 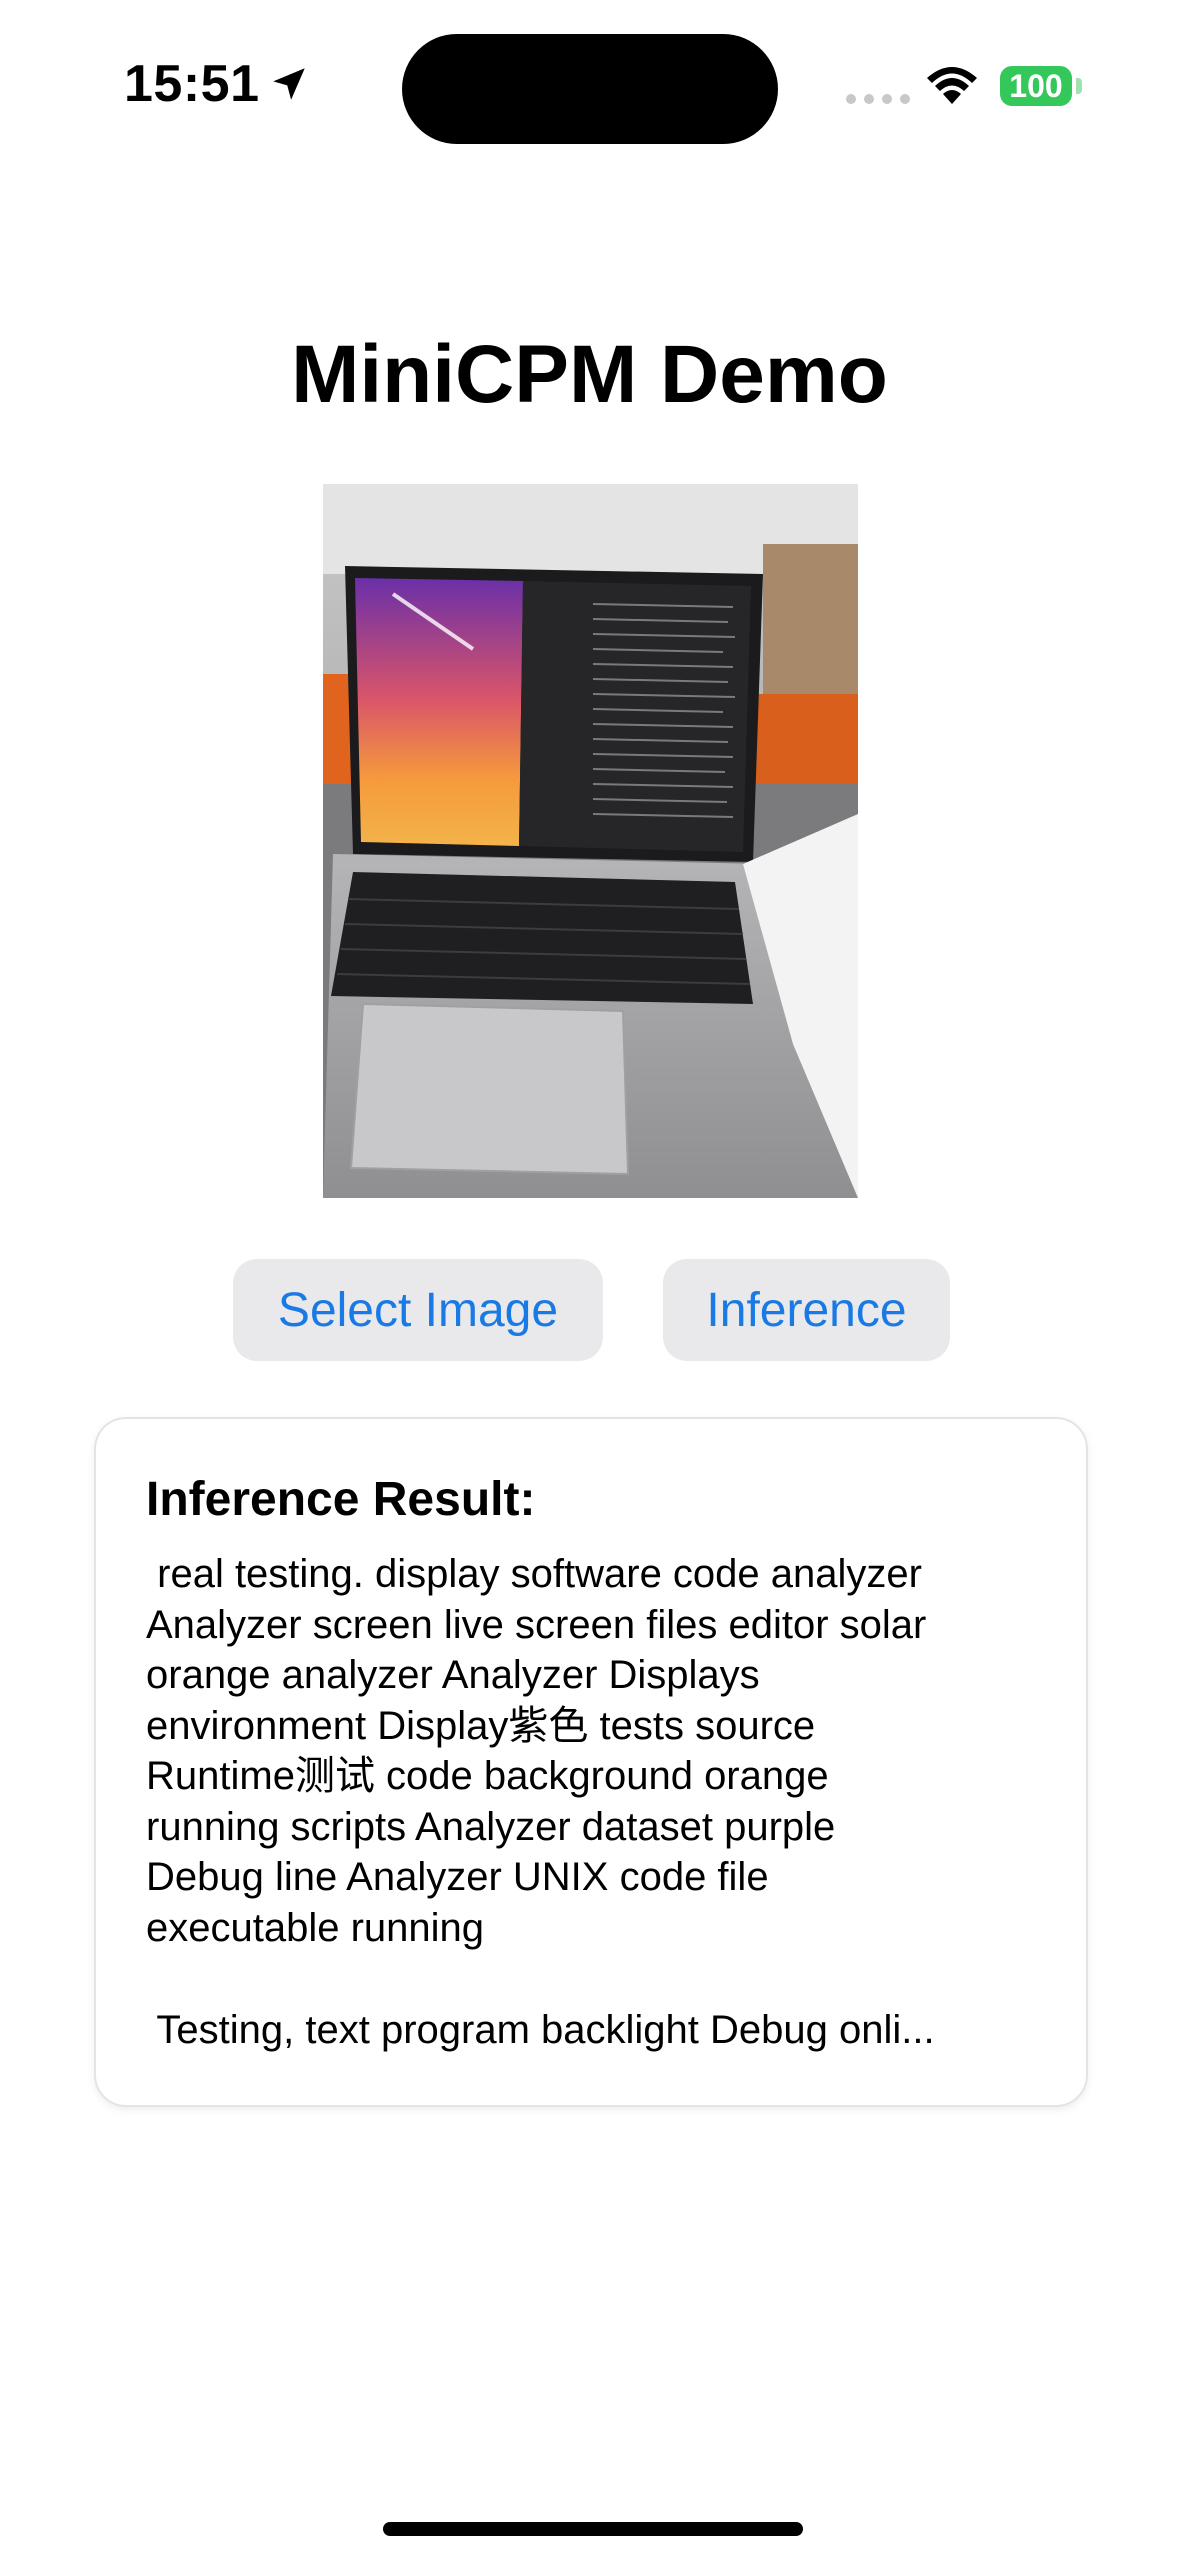 What do you see at coordinates (192, 84) in the screenshot?
I see `time-label: 15:51` at bounding box center [192, 84].